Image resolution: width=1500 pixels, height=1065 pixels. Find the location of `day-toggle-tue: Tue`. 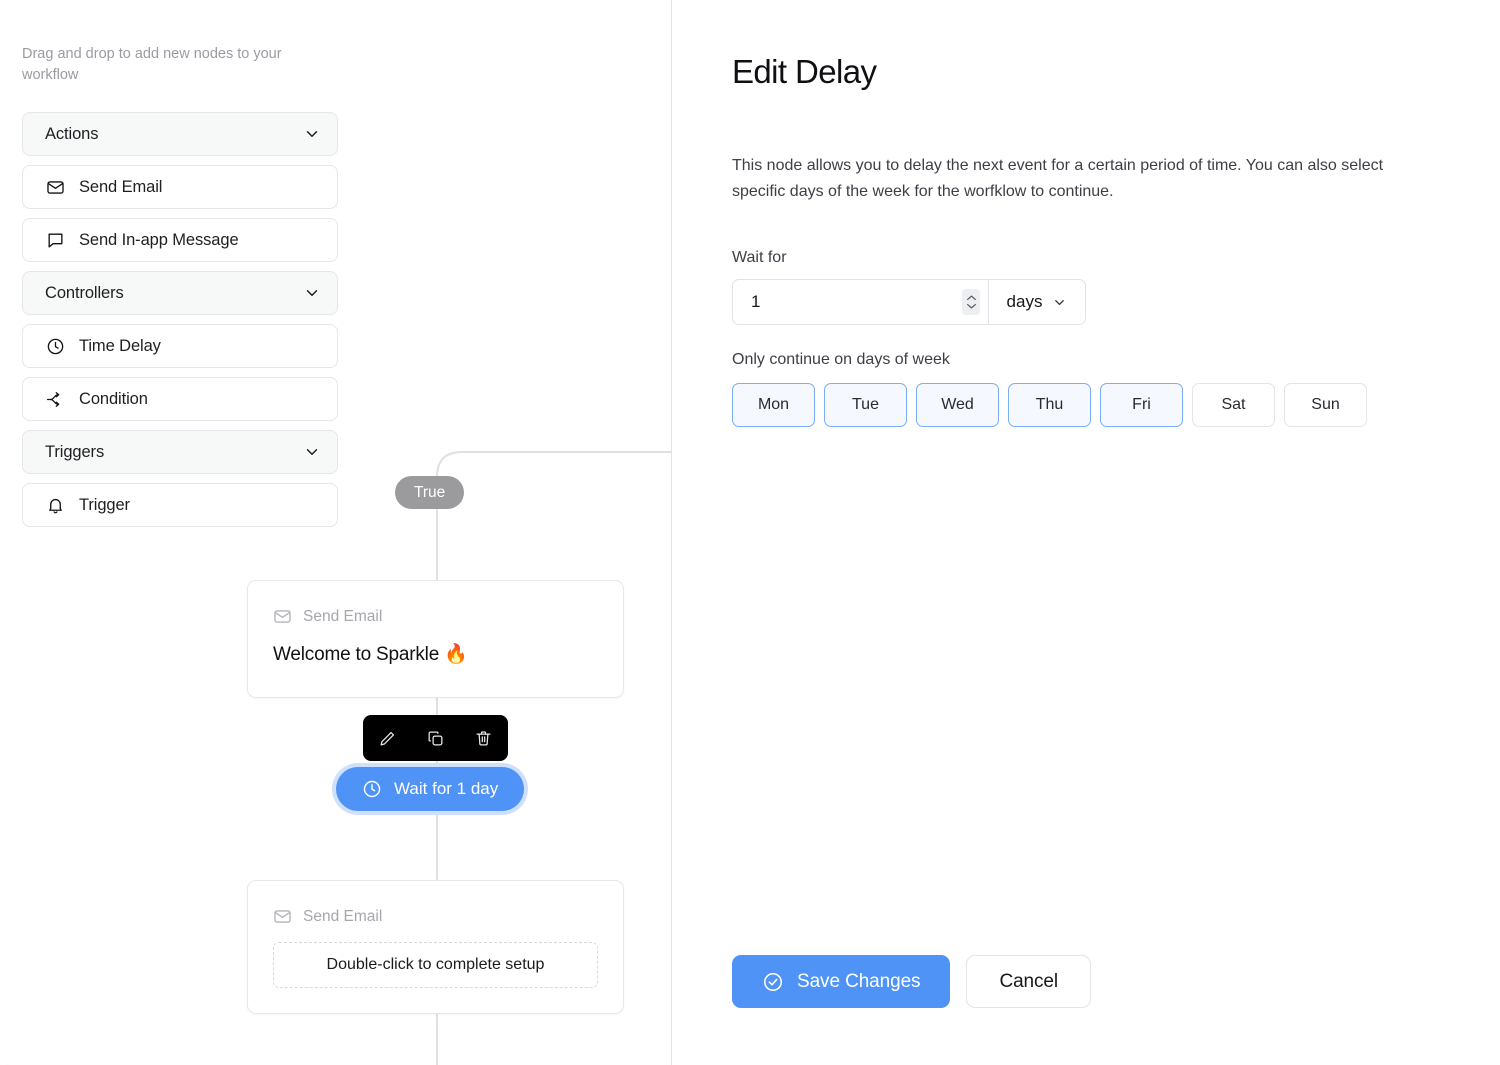

day-toggle-tue: Tue is located at coordinates (865, 405).